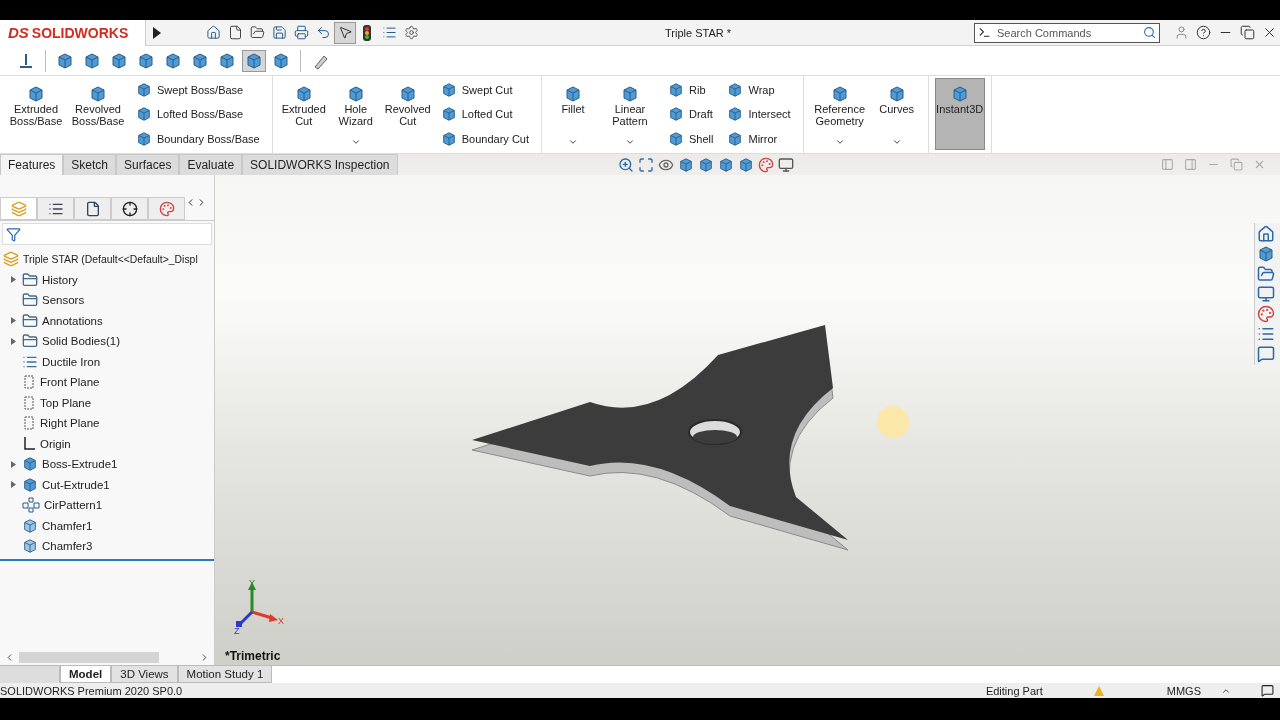 The width and height of the screenshot is (1280, 720). What do you see at coordinates (144, 674) in the screenshot?
I see `model-tab: 3D Views` at bounding box center [144, 674].